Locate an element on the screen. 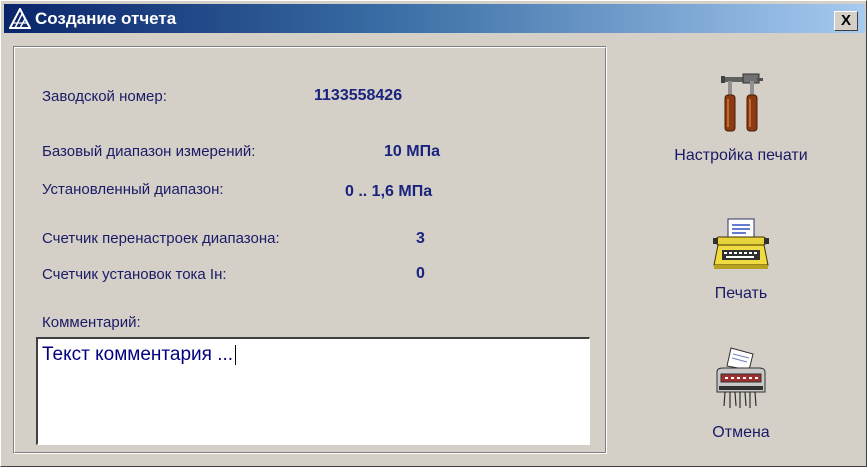  print-setup-button: Настройка печати is located at coordinates (741, 118).